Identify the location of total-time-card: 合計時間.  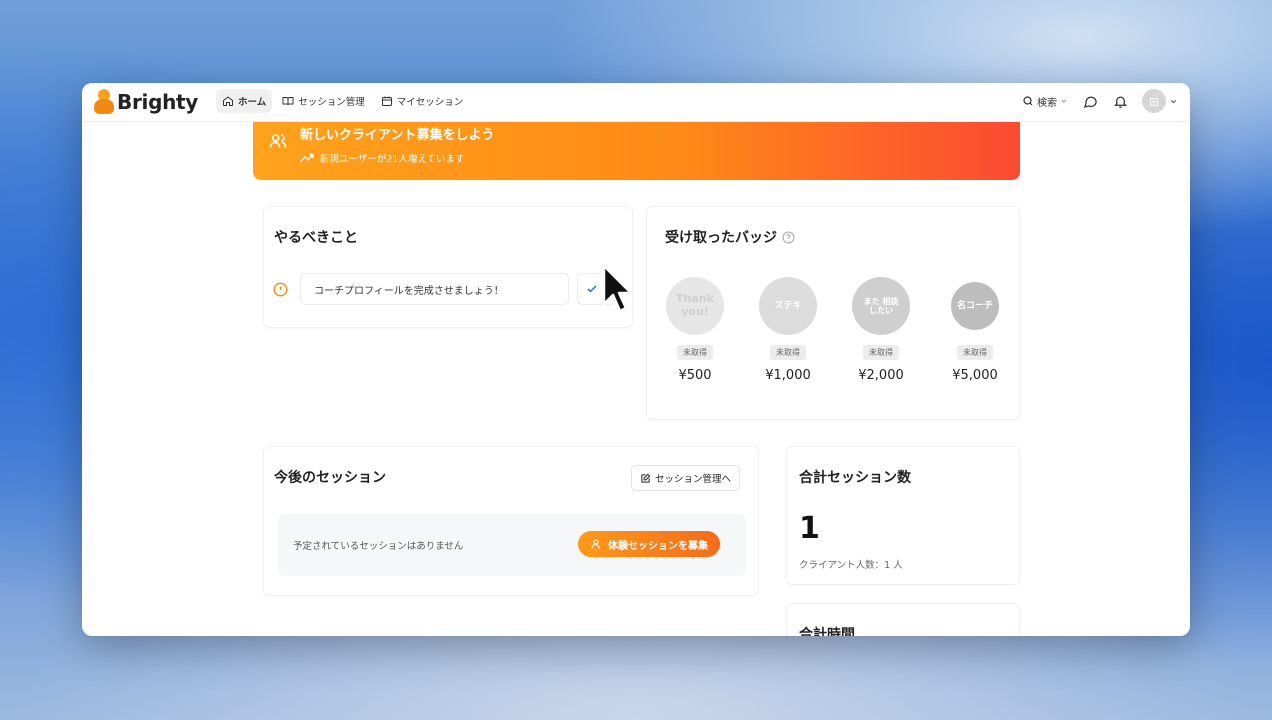
(903, 619).